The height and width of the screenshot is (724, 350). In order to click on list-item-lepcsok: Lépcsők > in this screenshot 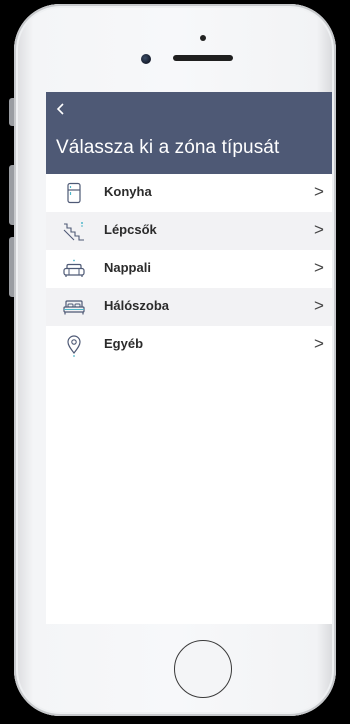, I will do `click(189, 231)`.